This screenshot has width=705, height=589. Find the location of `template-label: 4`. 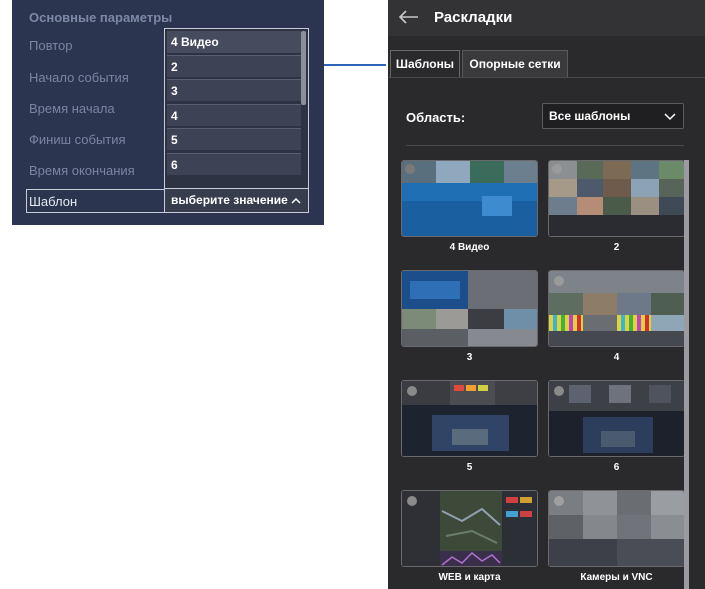

template-label: 4 is located at coordinates (616, 357).